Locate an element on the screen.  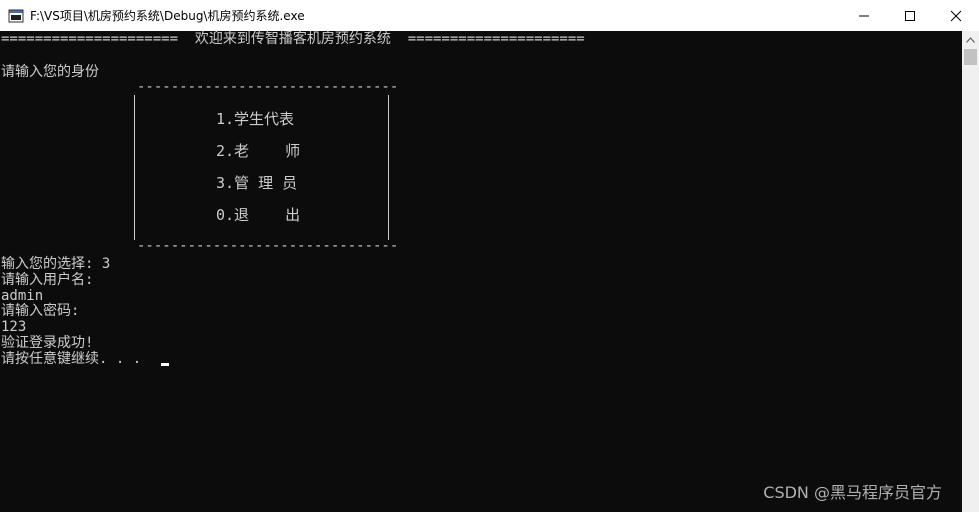
close-icon is located at coordinates (956, 15).